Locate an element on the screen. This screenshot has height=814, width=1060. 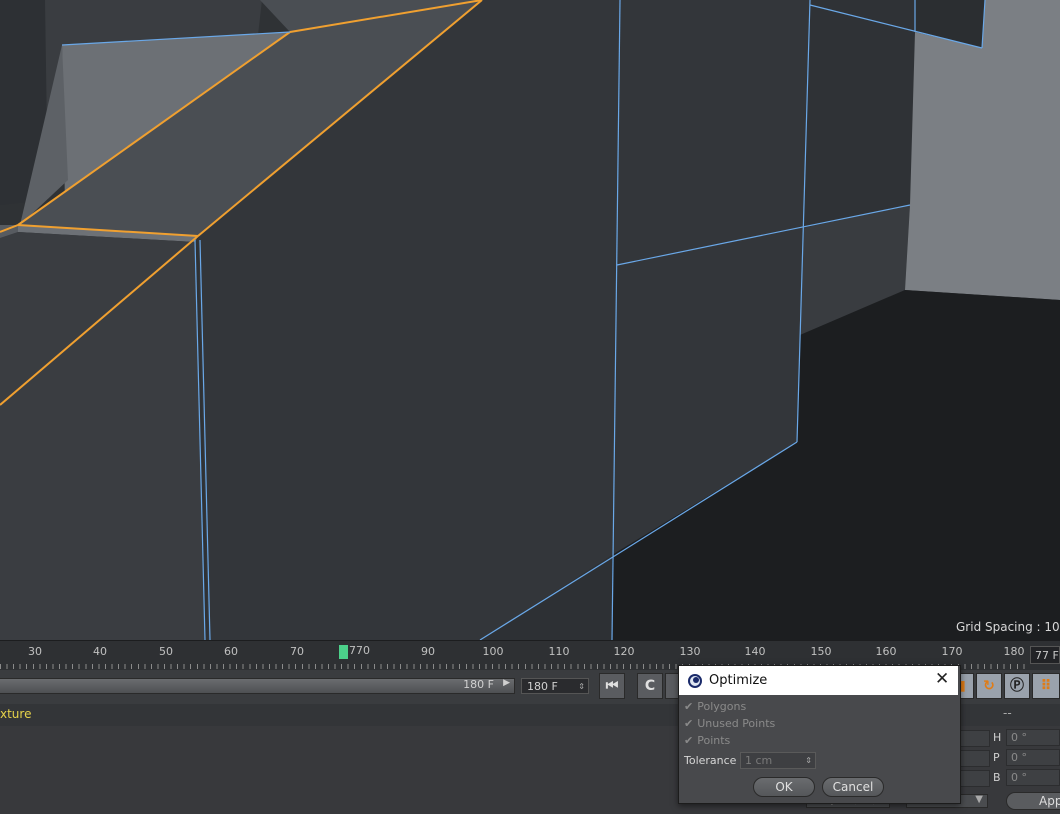
tolerance-label: Tolerance is located at coordinates (710, 760).